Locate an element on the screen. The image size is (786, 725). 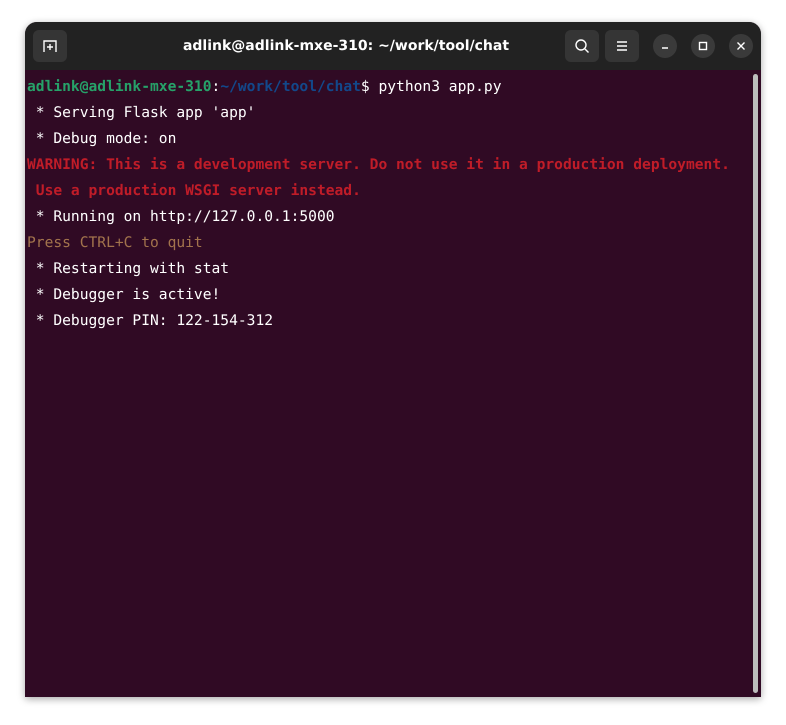
close-button is located at coordinates (741, 46).